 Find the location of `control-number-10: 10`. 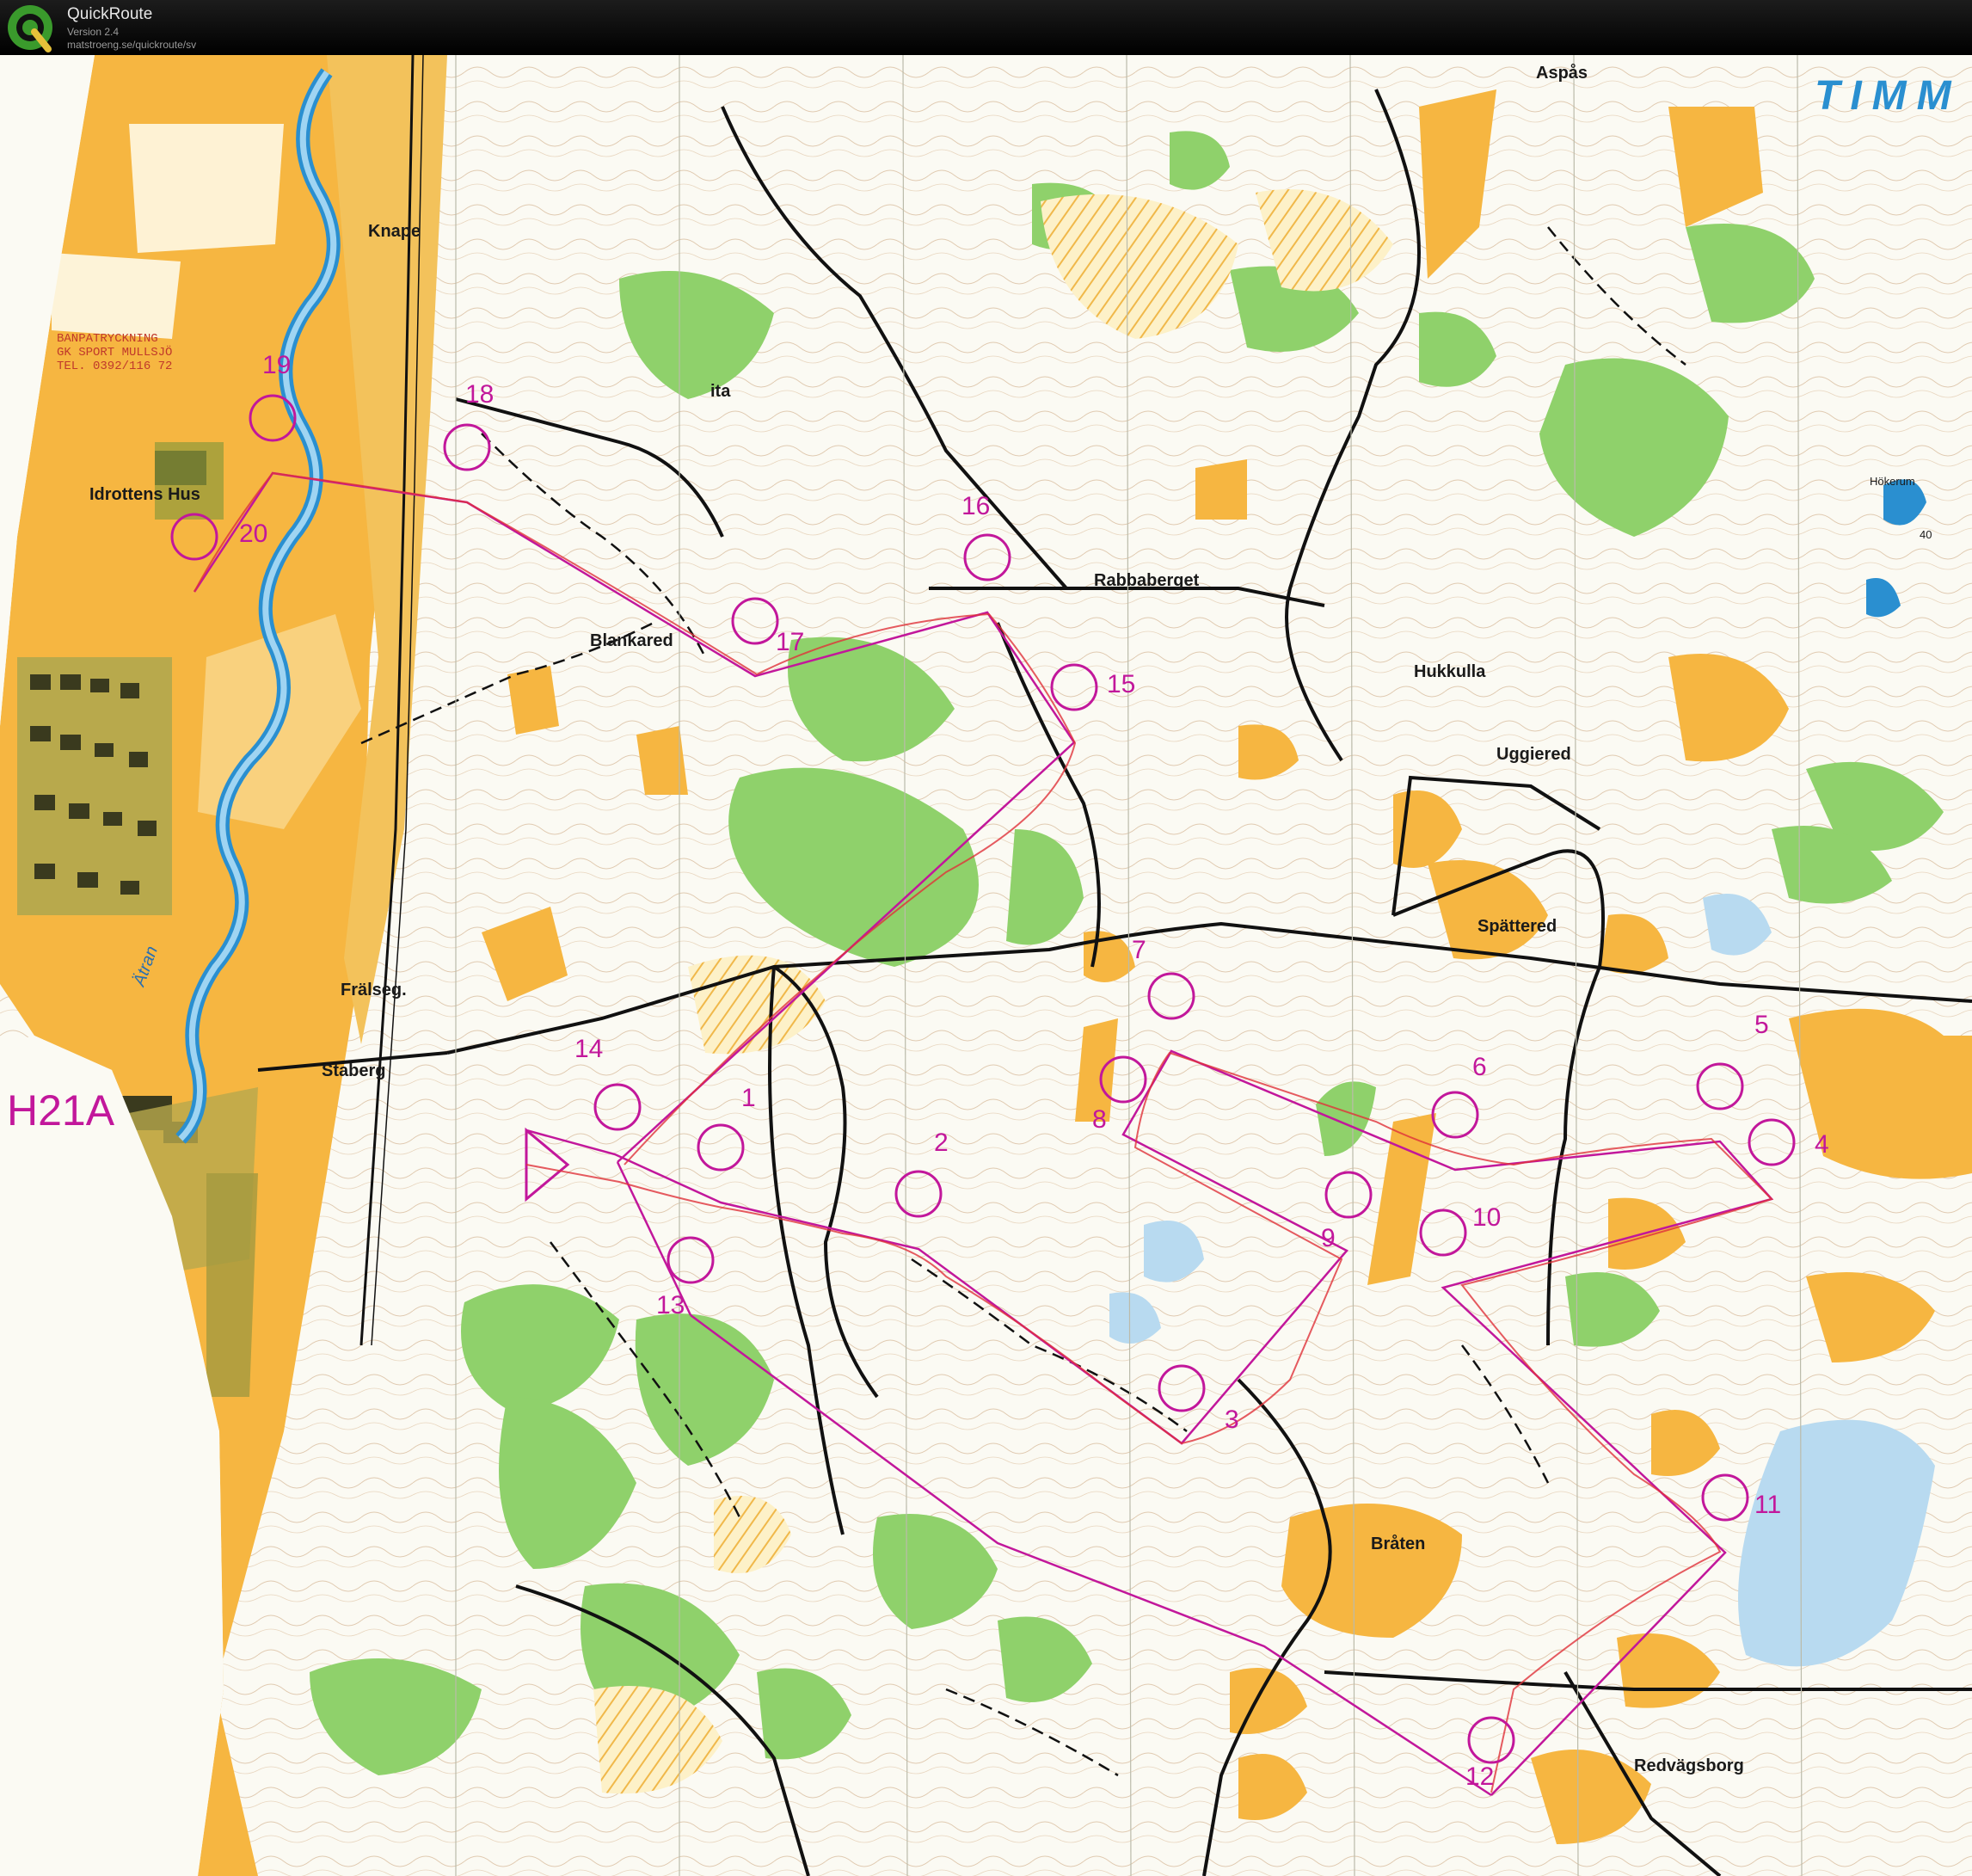

control-number-10: 10 is located at coordinates (1487, 1217).